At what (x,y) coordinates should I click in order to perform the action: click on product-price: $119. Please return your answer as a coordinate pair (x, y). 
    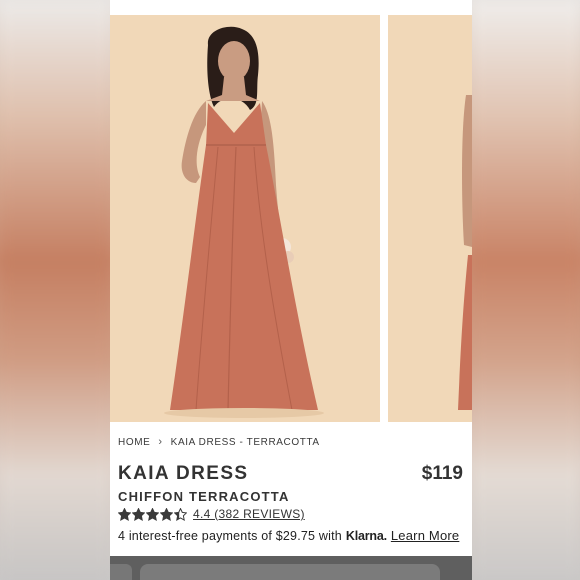
    Looking at the image, I should click on (442, 473).